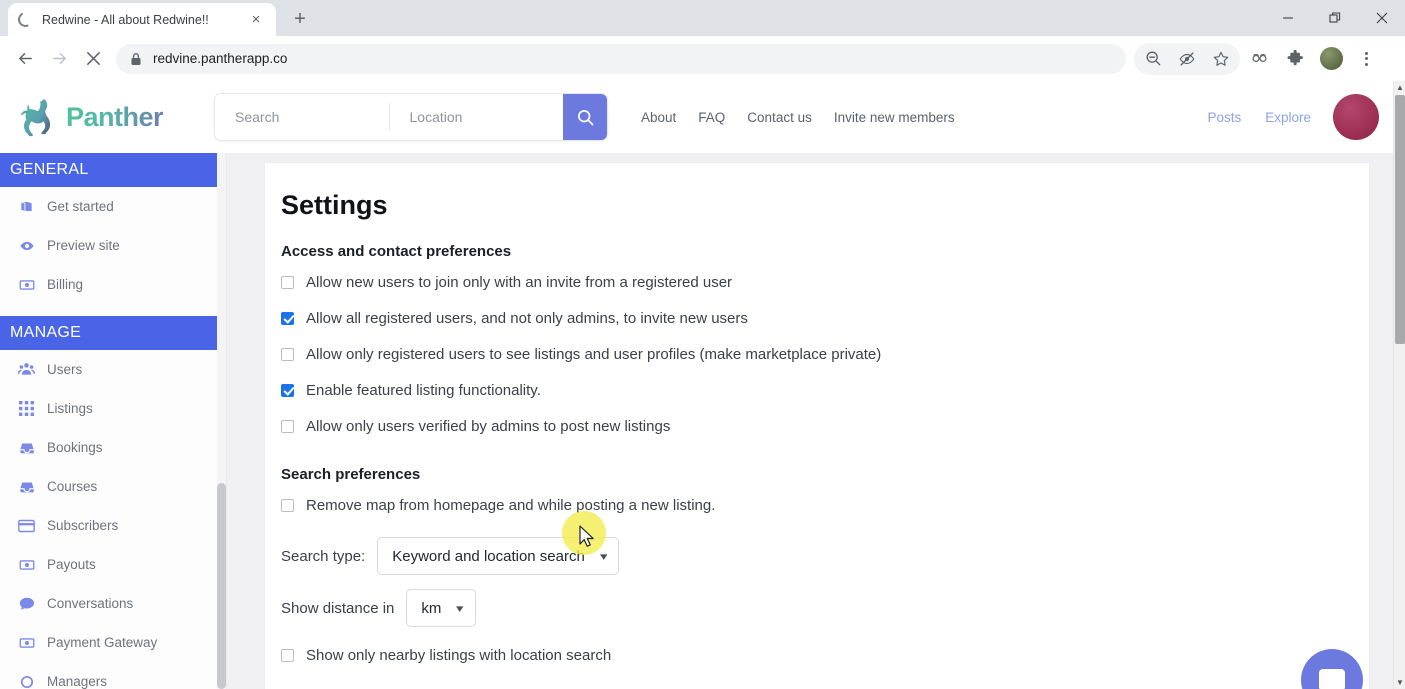 This screenshot has width=1405, height=689. What do you see at coordinates (287, 354) in the screenshot?
I see `checkbox-private-marketplace` at bounding box center [287, 354].